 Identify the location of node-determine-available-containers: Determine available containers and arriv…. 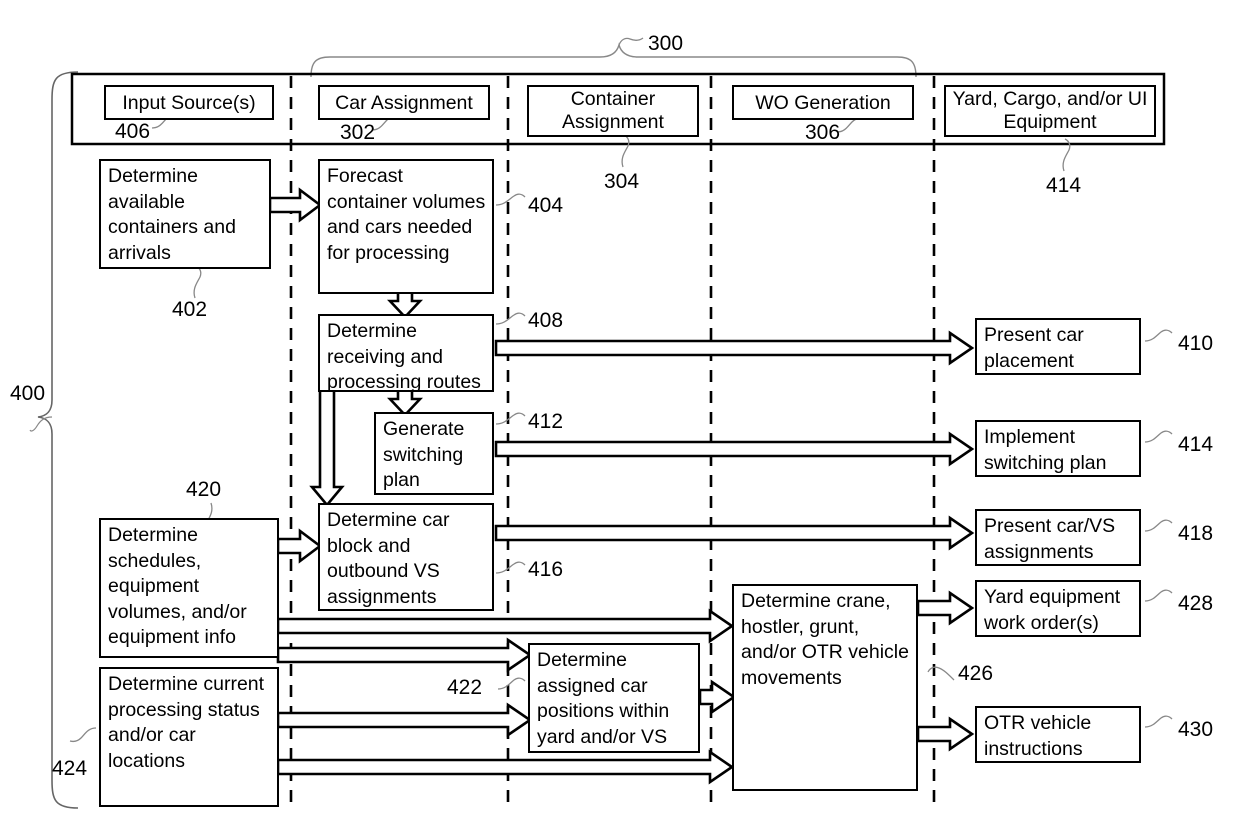
(185, 214).